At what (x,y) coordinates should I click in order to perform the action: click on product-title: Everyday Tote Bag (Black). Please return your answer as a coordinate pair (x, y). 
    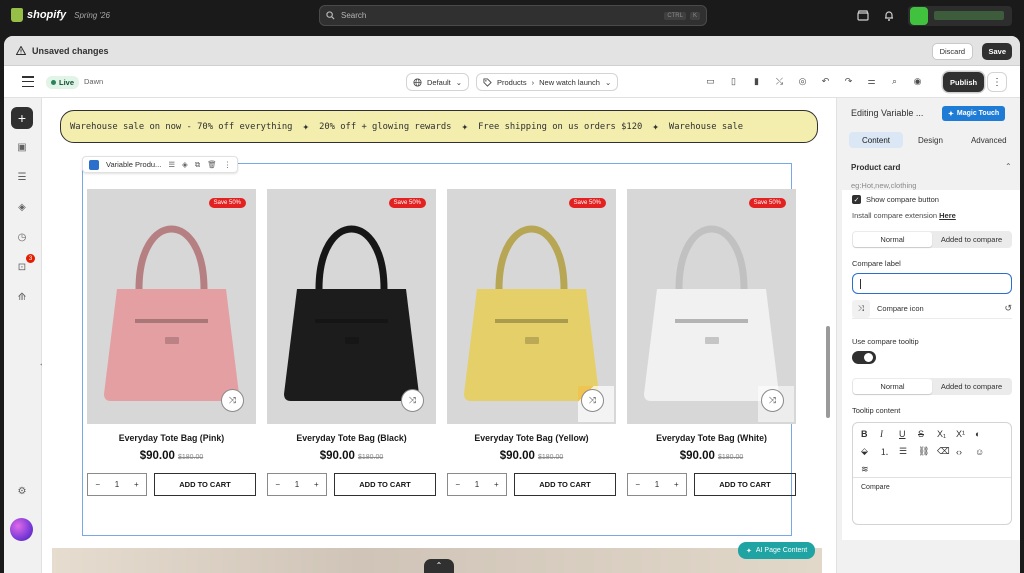
    Looking at the image, I should click on (351, 438).